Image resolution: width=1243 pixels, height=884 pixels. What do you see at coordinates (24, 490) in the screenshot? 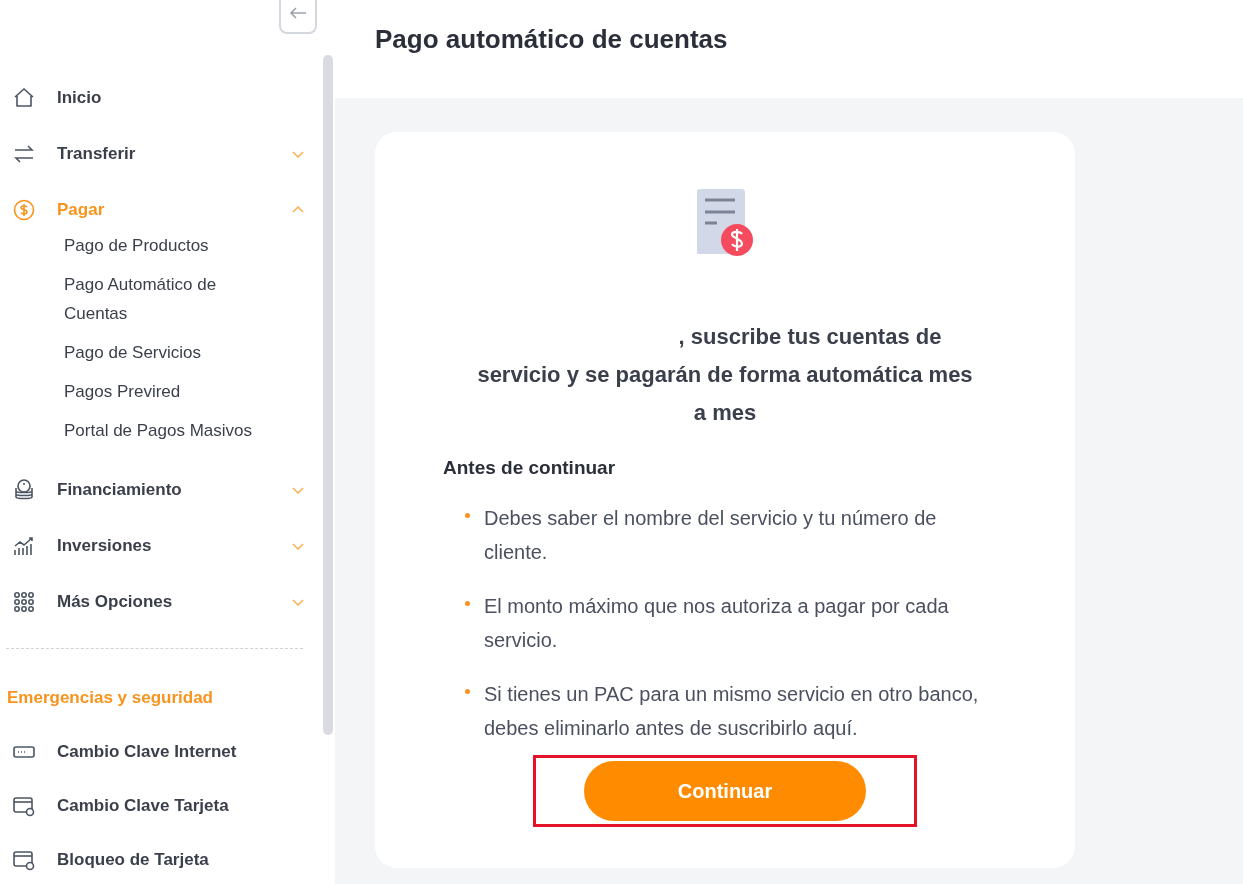
I see `coins-icon` at bounding box center [24, 490].